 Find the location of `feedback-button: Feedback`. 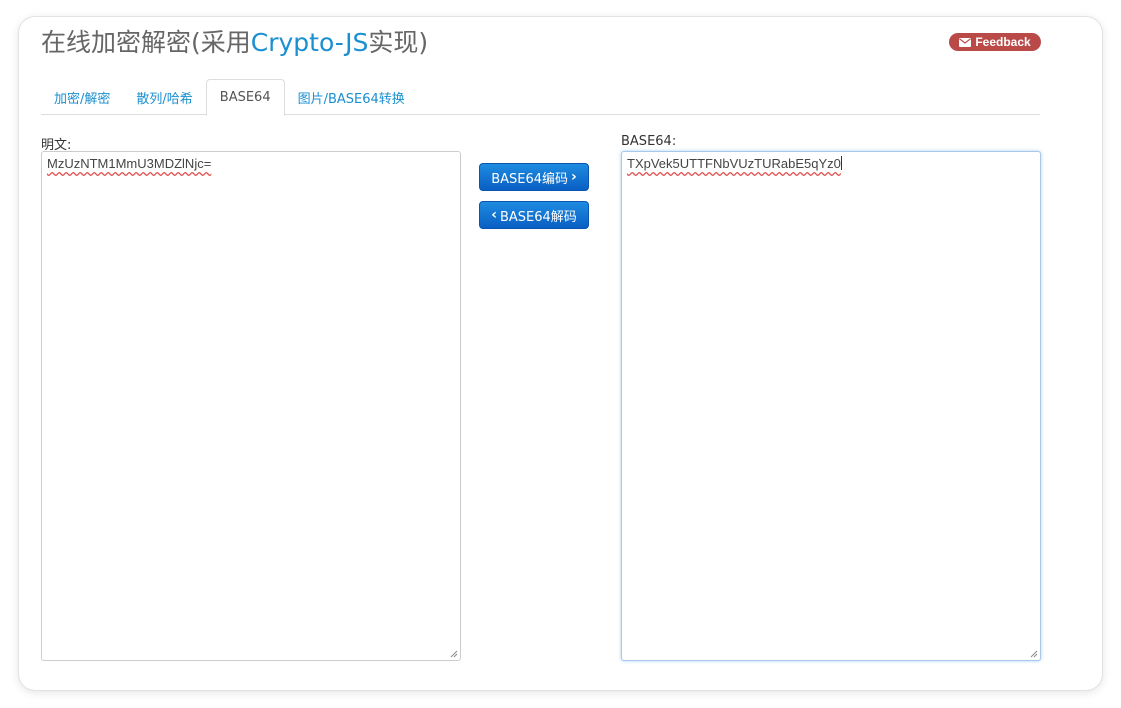

feedback-button: Feedback is located at coordinates (995, 42).